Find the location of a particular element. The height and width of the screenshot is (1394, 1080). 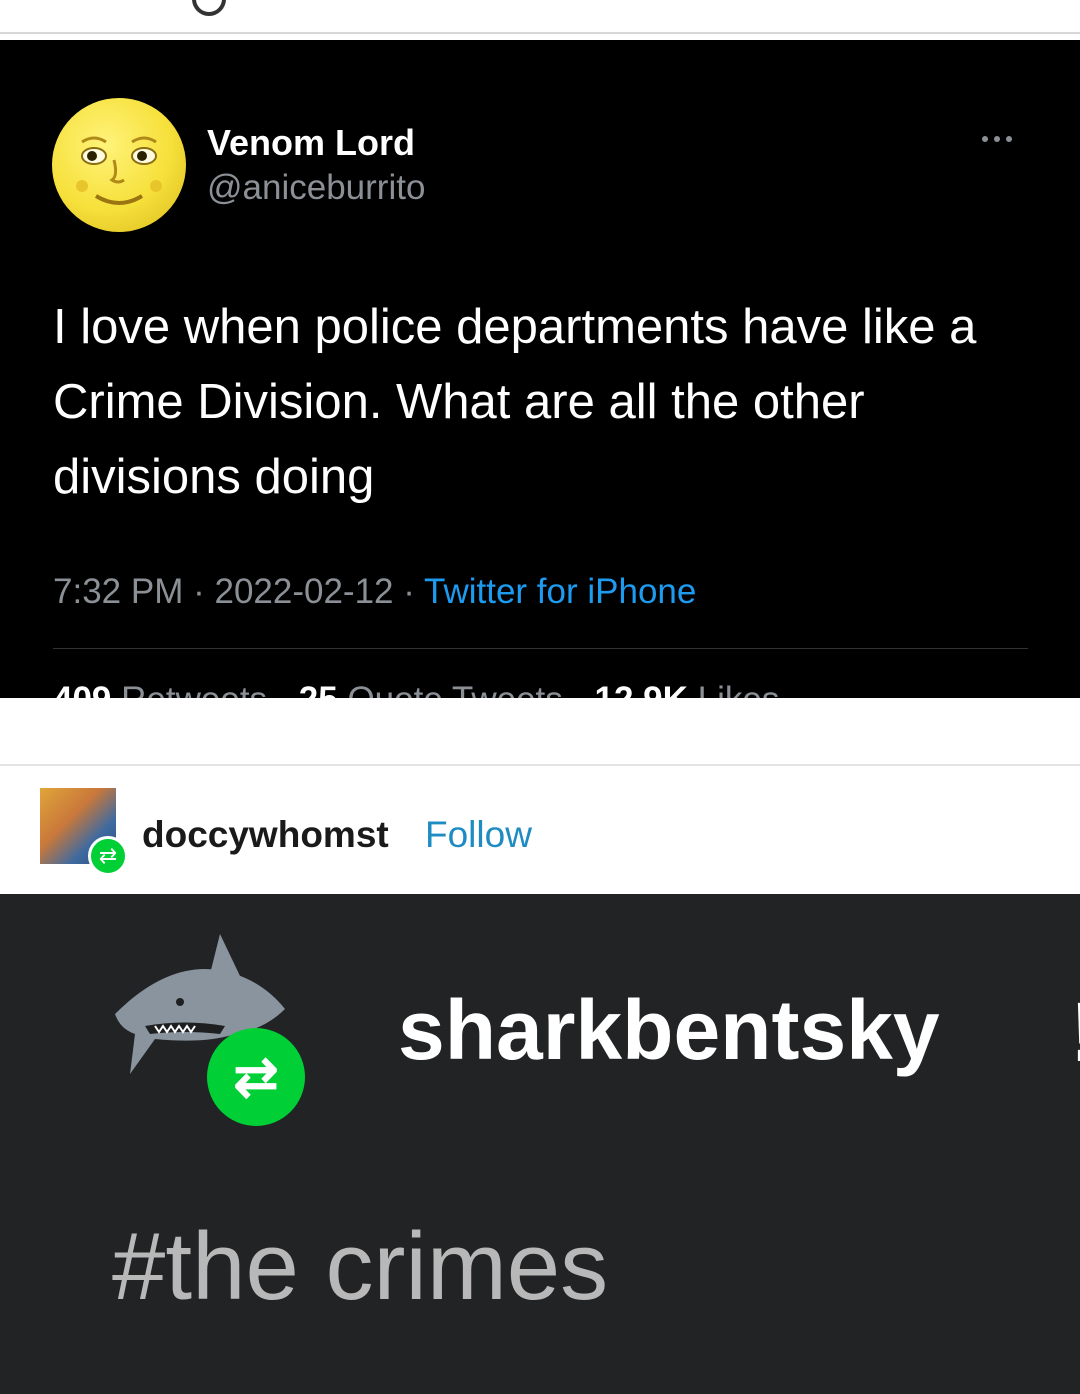

post-tag: #the crimes is located at coordinates (360, 1267).